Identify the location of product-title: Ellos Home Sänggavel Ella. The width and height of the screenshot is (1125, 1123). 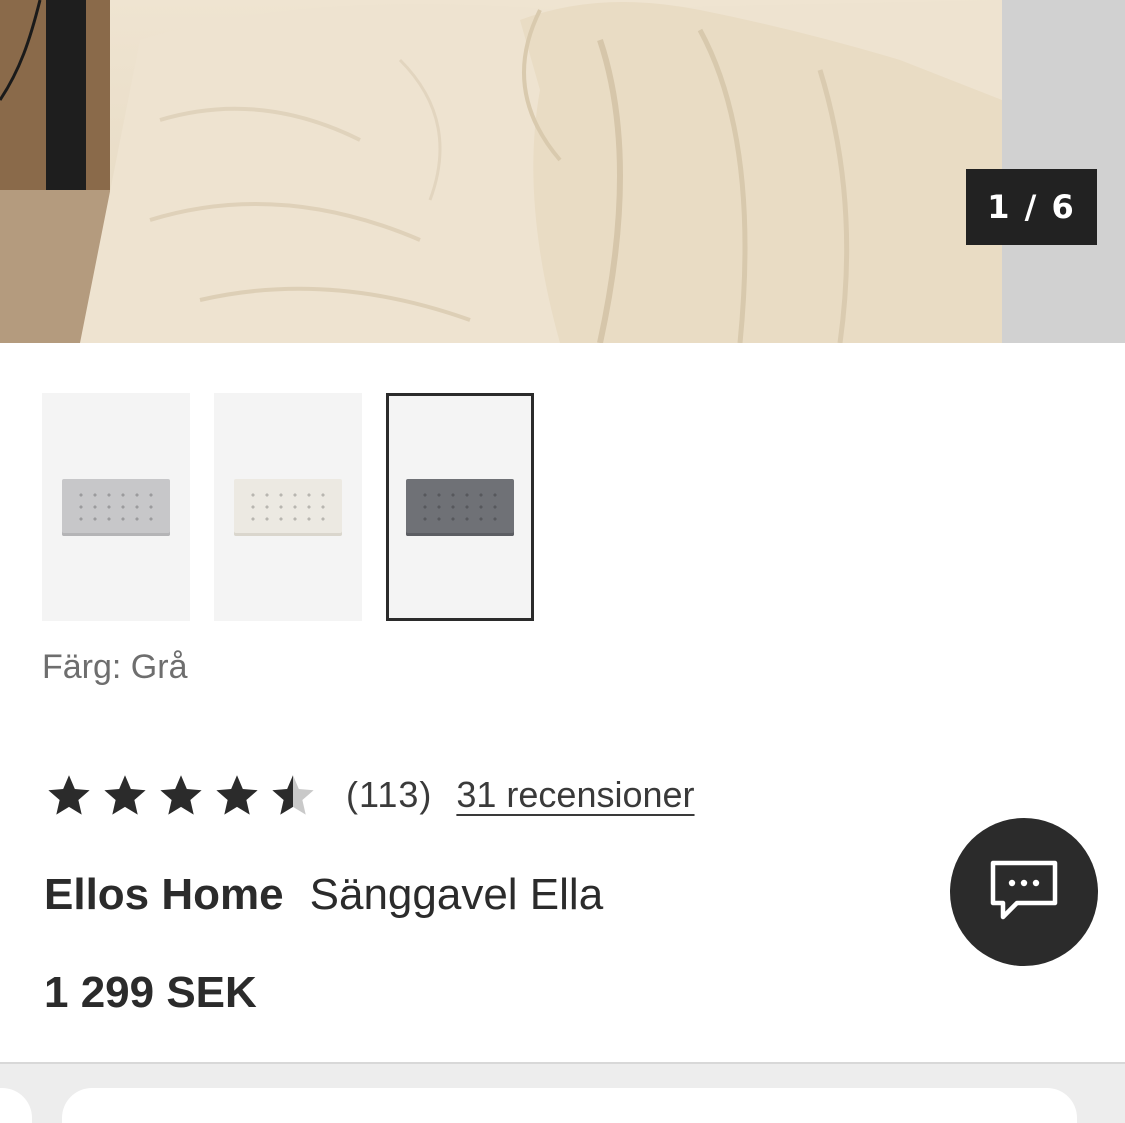
(323, 895).